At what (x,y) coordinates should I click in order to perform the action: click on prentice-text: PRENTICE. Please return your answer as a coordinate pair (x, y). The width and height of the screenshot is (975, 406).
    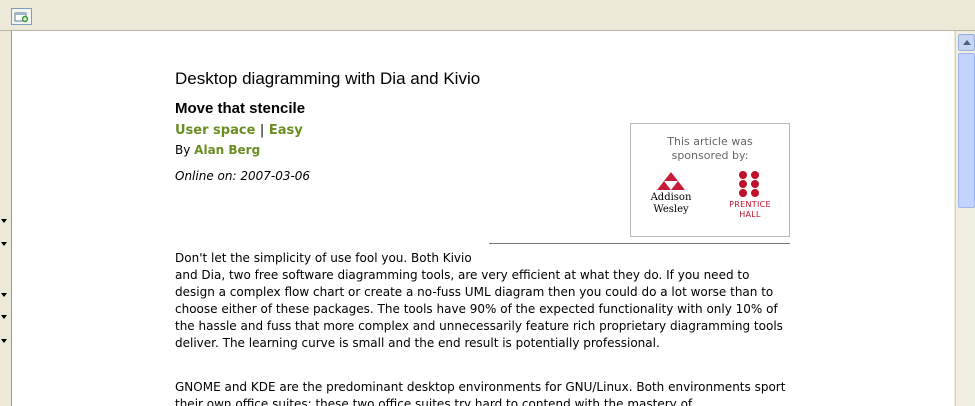
    Looking at the image, I should click on (750, 204).